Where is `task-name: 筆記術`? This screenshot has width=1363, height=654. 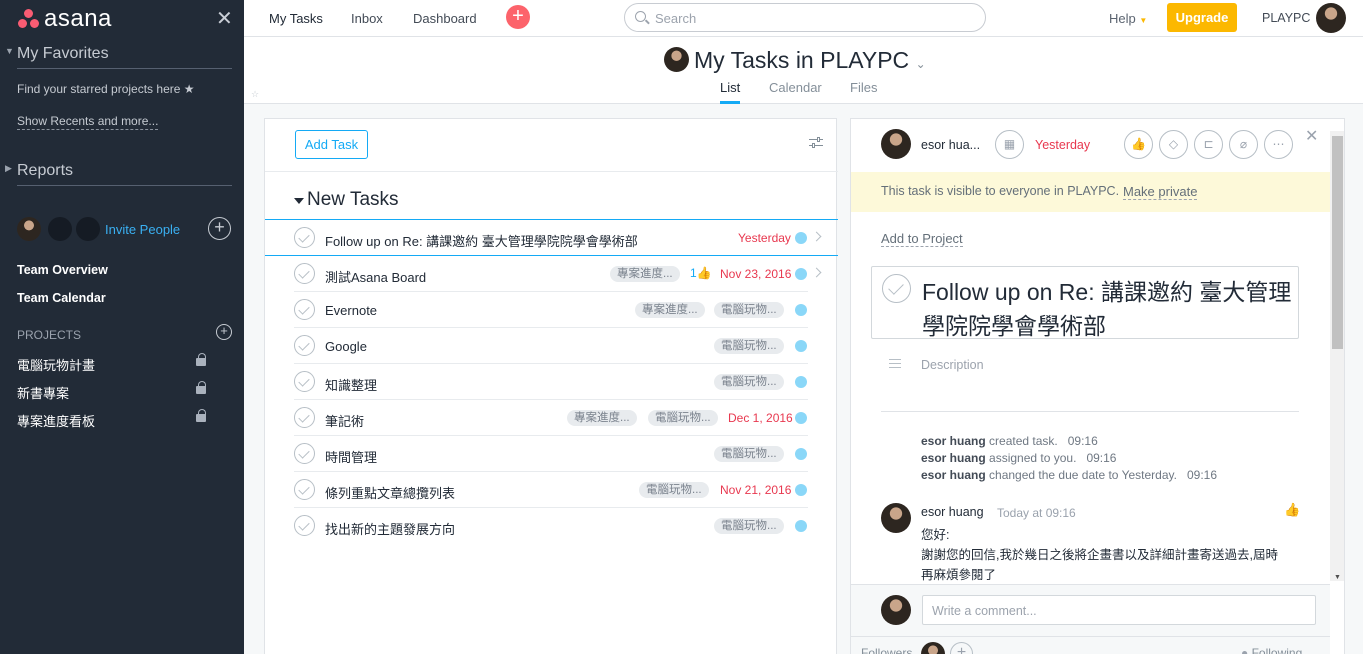
task-name: 筆記術 is located at coordinates (344, 420).